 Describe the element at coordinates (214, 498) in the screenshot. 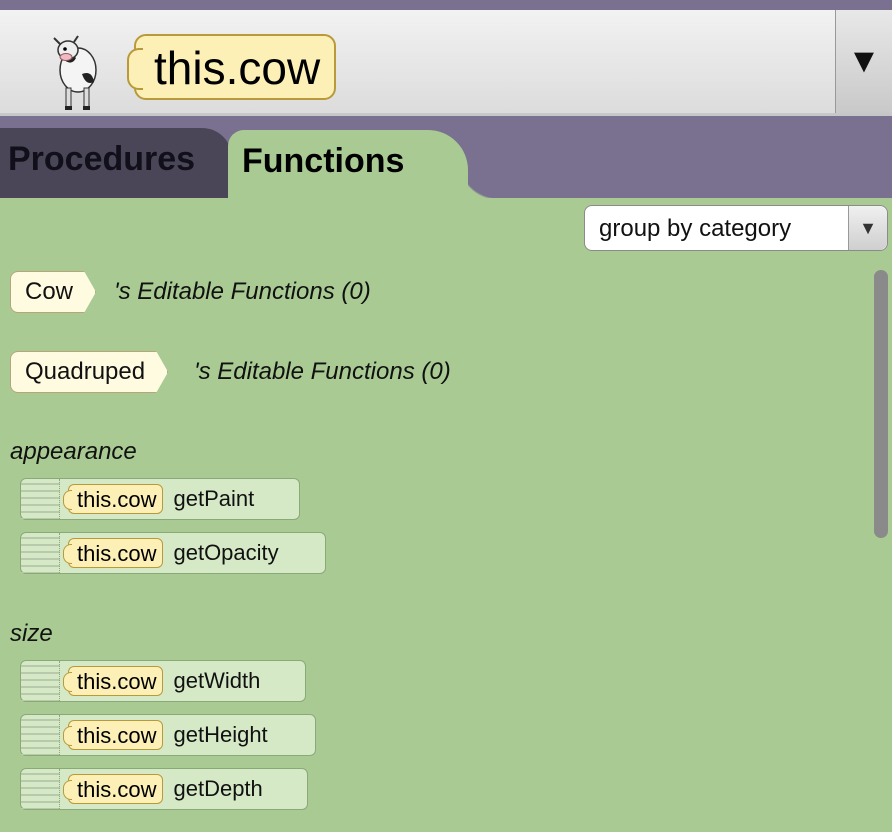

I see `function-name: getPaint` at that location.